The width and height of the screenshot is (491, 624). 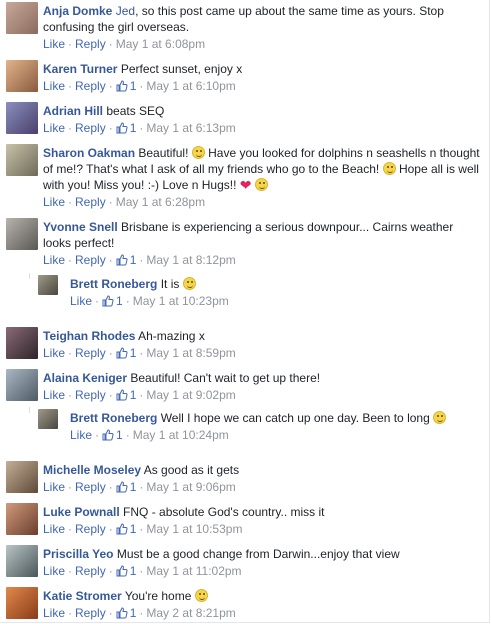 What do you see at coordinates (261, 529) in the screenshot?
I see `comment-actions: Like · Reply · 1 · May 1 at 10:53pm` at bounding box center [261, 529].